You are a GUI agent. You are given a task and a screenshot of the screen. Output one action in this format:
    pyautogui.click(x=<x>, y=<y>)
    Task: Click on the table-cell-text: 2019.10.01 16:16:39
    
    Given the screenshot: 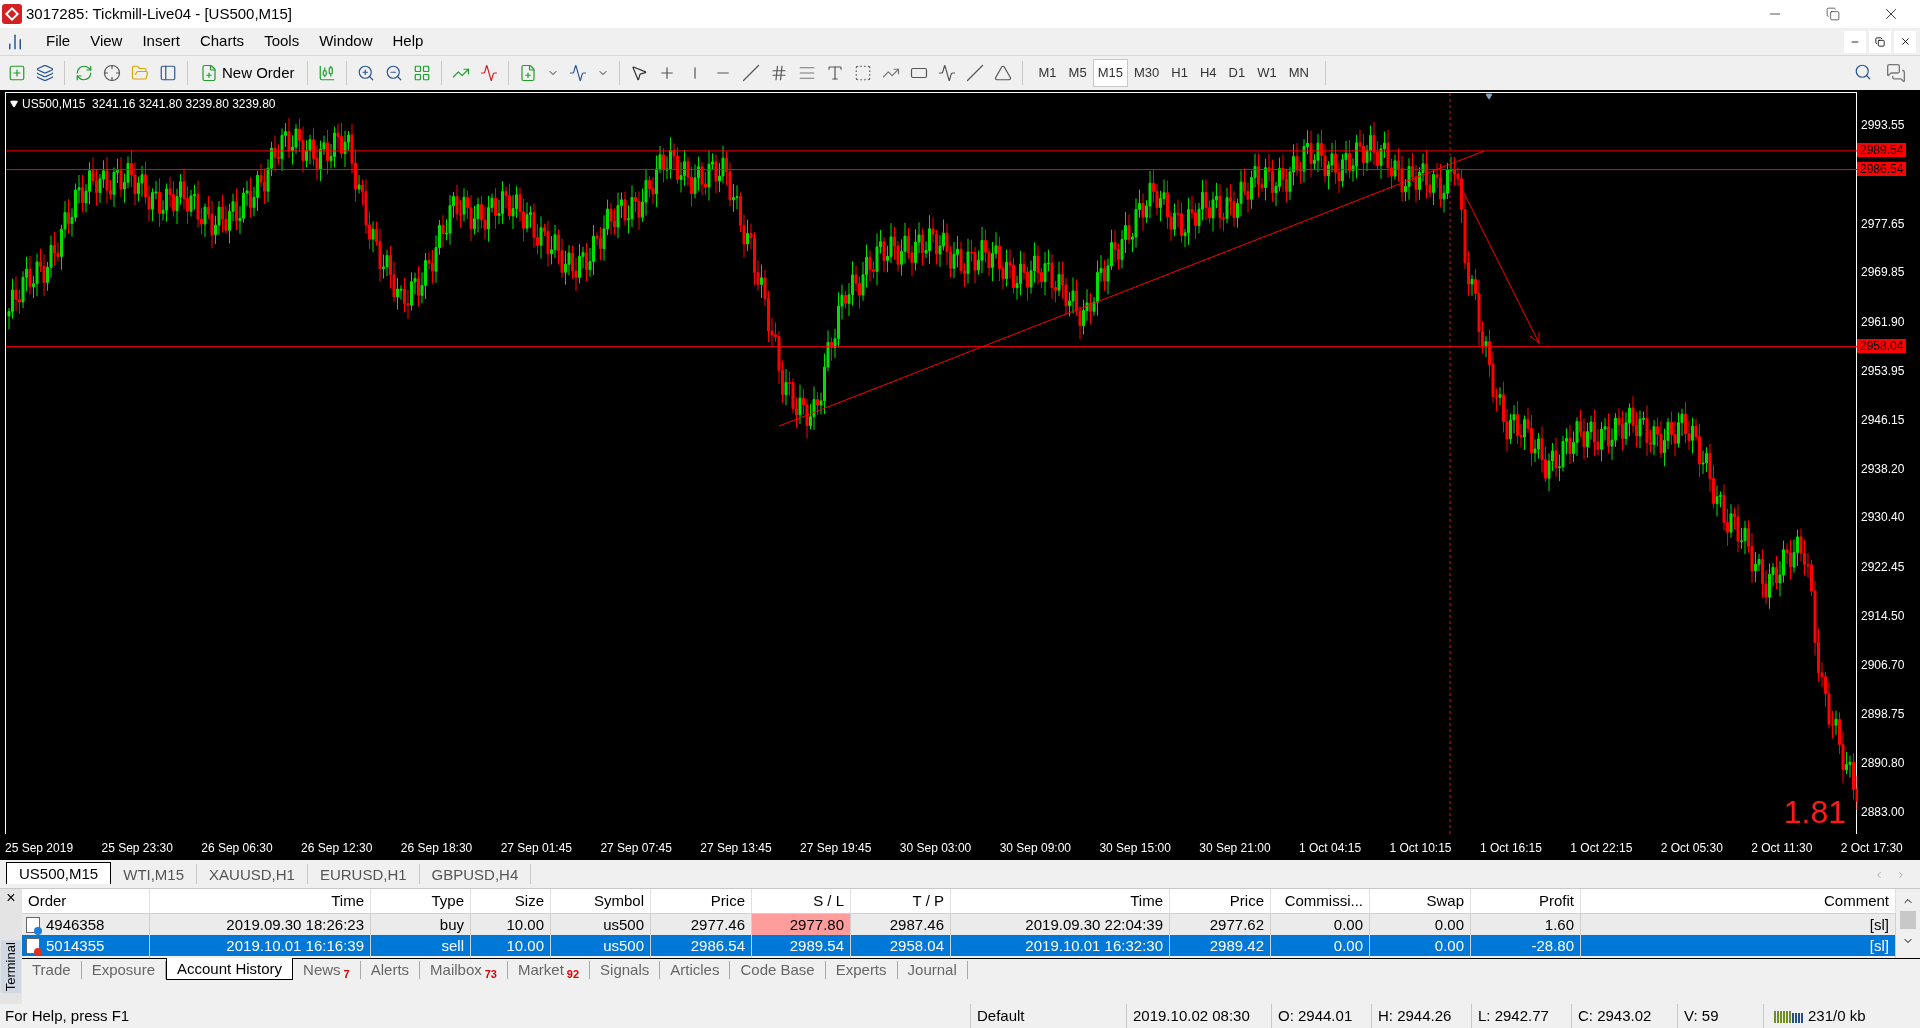 What is the action you would take?
    pyautogui.click(x=295, y=946)
    